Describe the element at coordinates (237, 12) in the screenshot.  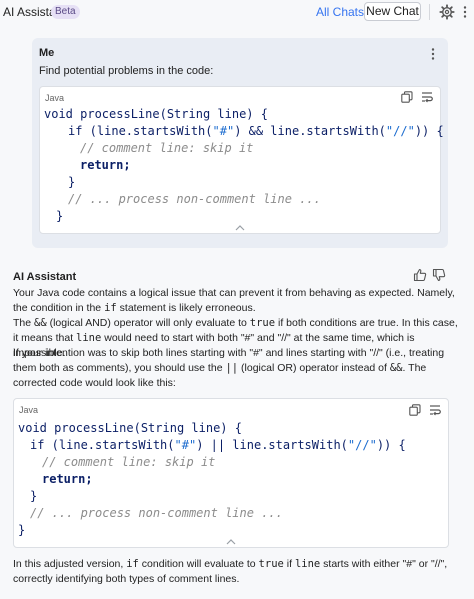
I see `top-toolbar: AI Assistant Beta All Chats New Chat` at that location.